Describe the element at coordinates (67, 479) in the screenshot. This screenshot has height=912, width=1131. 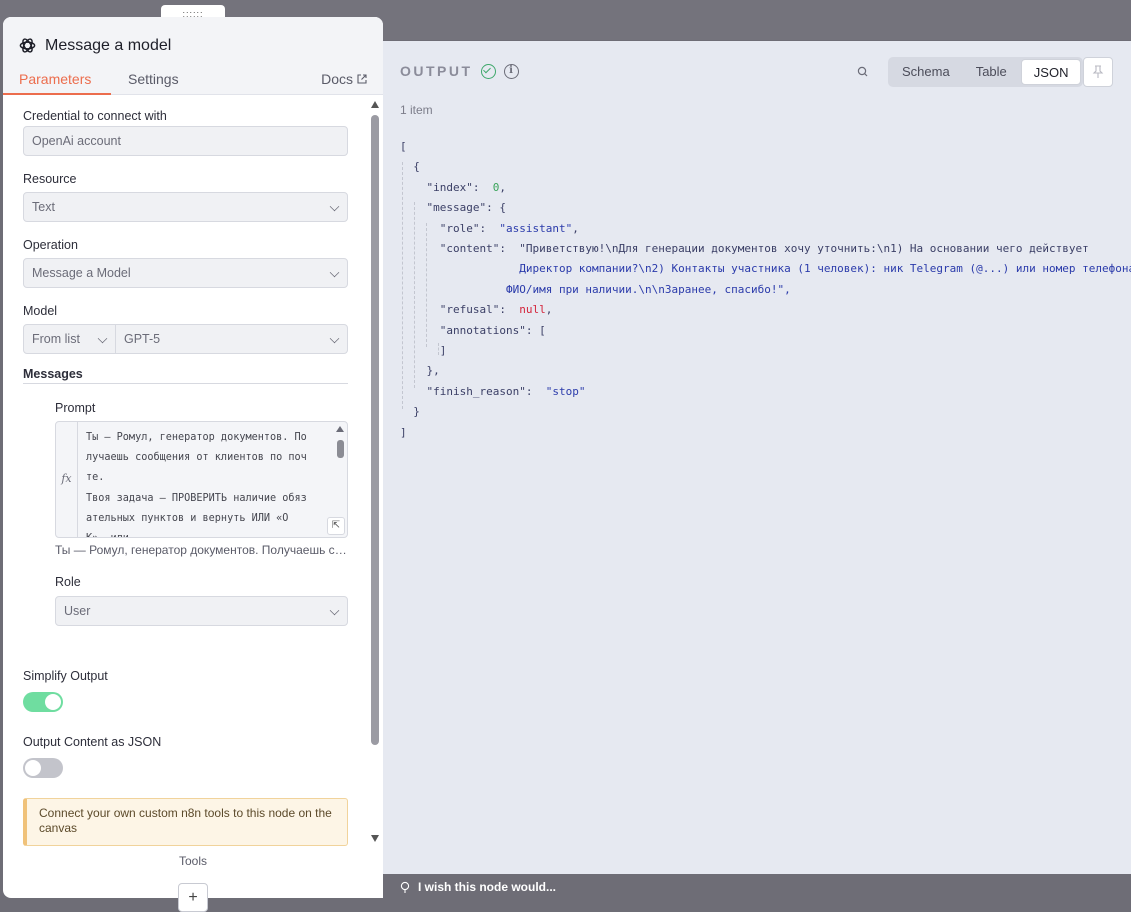
I see `expression-icon: fx` at that location.